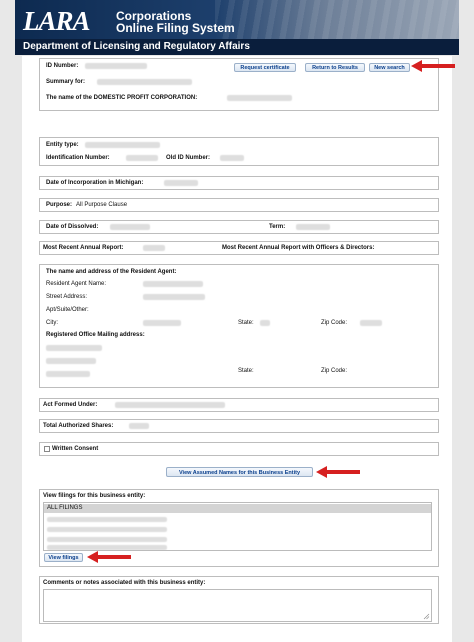 Image resolution: width=474 pixels, height=642 pixels. What do you see at coordinates (237, 605) in the screenshot?
I see `comments-textarea` at bounding box center [237, 605].